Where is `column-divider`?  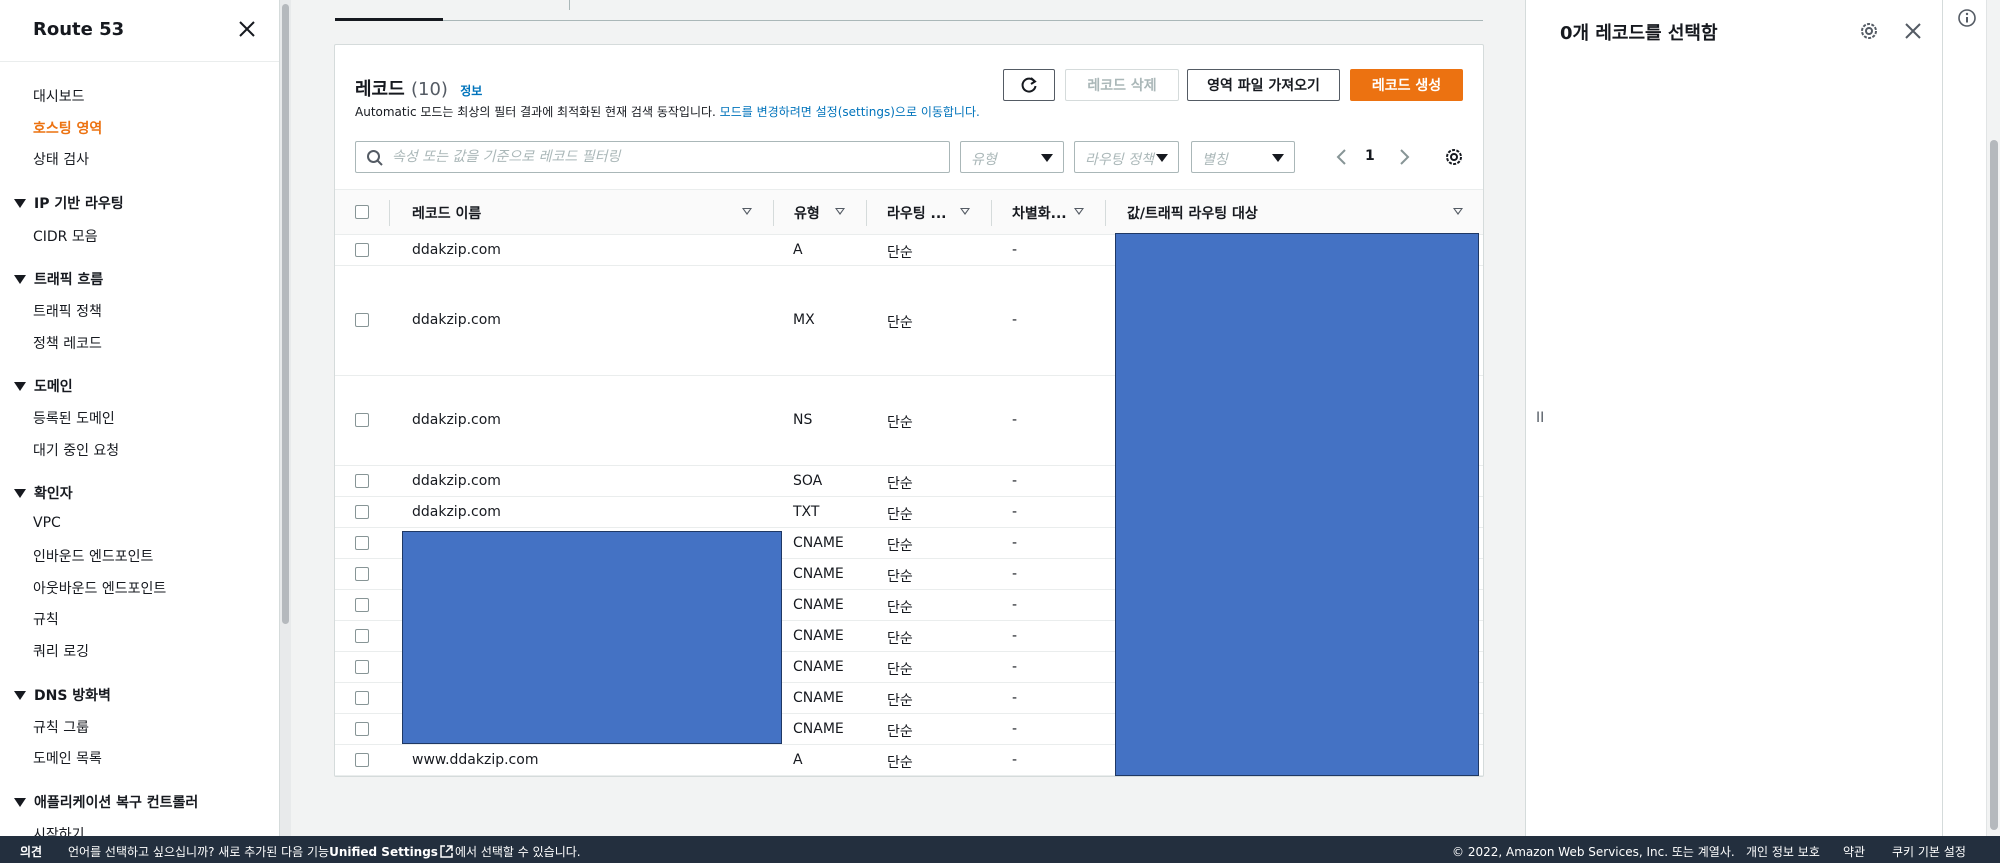
column-divider is located at coordinates (991, 213).